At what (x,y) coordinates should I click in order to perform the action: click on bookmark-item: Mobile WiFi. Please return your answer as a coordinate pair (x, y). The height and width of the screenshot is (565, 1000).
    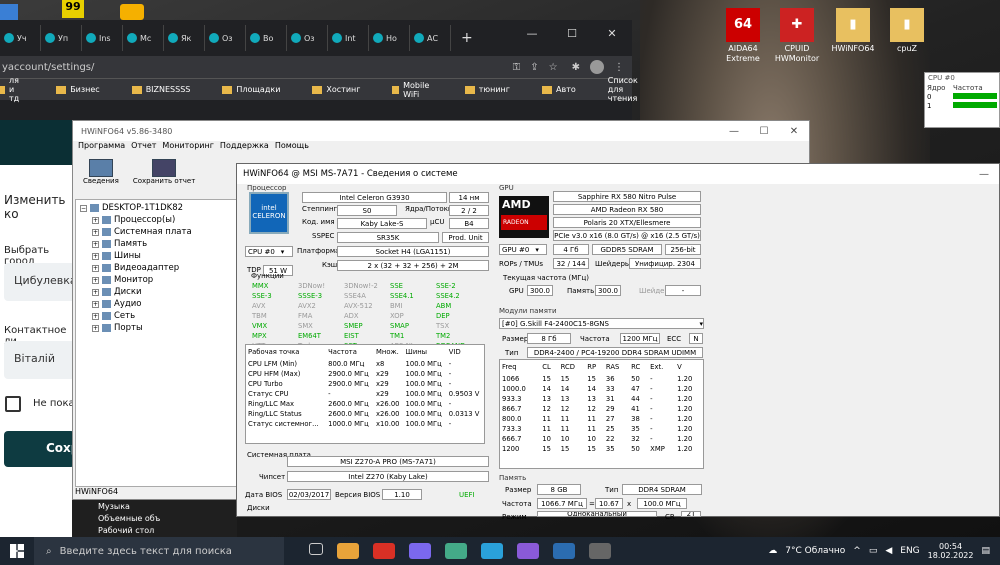
    Looking at the image, I should click on (420, 90).